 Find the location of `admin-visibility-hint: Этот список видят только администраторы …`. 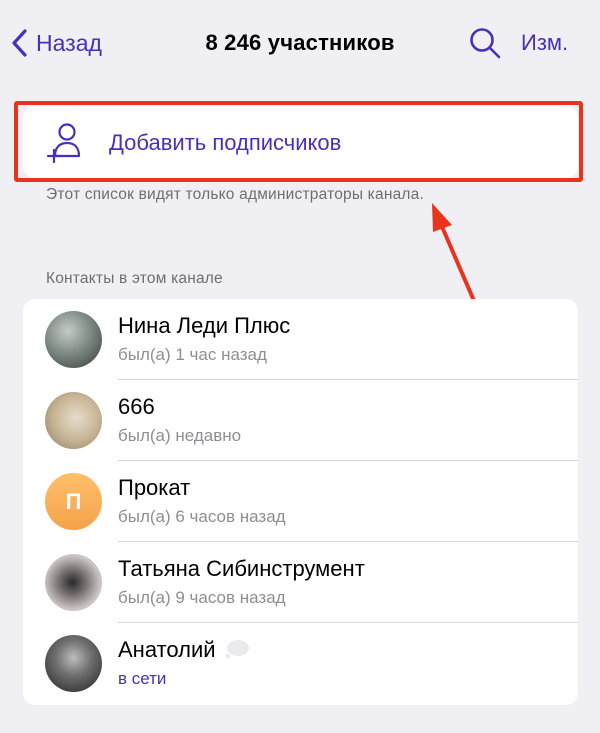

admin-visibility-hint: Этот список видят только администраторы … is located at coordinates (235, 194).